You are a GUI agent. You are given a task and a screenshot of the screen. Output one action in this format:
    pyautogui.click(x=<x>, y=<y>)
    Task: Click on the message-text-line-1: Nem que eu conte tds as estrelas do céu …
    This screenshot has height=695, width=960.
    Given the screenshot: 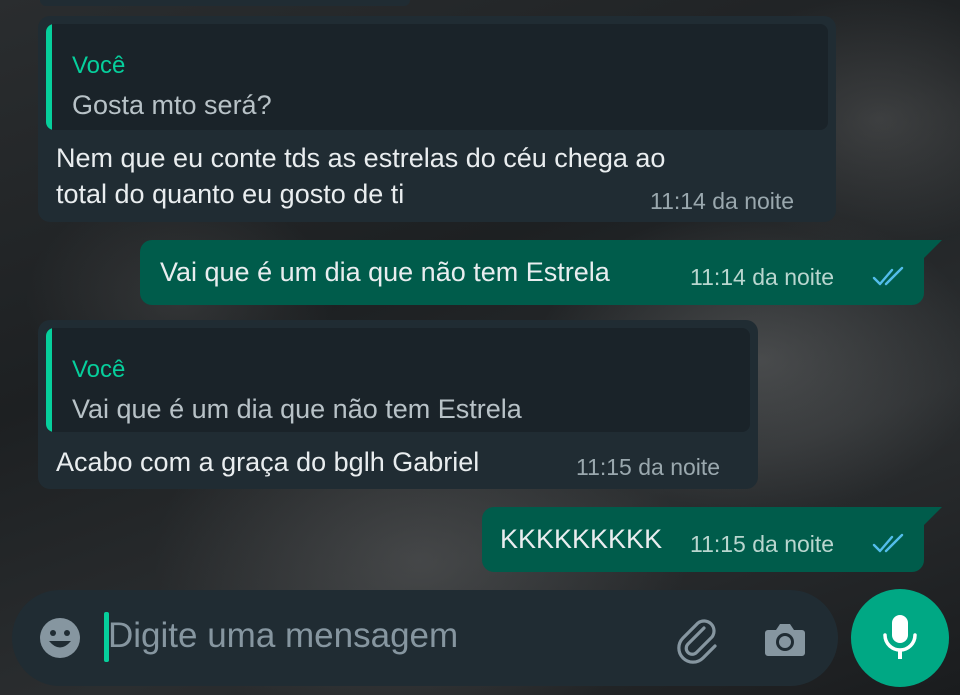 What is the action you would take?
    pyautogui.click(x=361, y=158)
    